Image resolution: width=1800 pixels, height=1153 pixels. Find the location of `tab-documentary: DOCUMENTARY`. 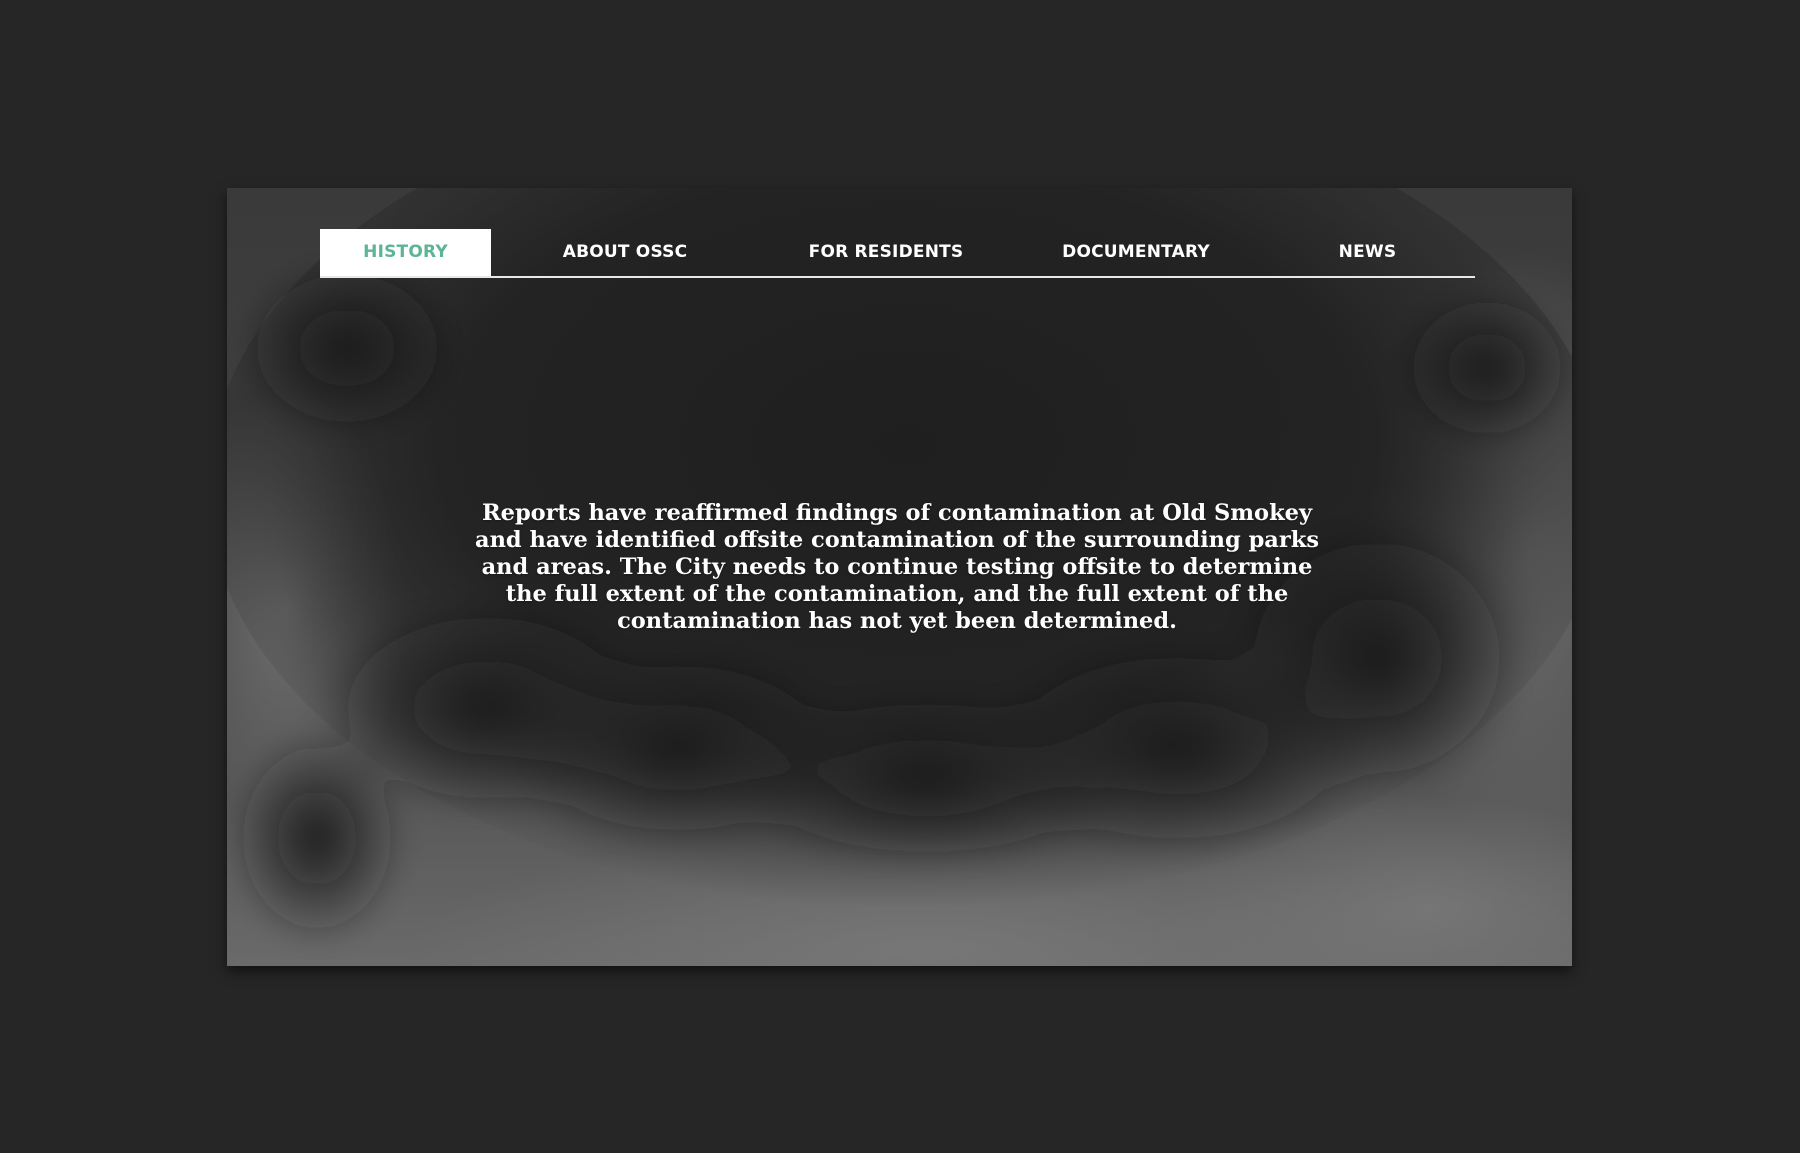

tab-documentary: DOCUMENTARY is located at coordinates (1136, 252).